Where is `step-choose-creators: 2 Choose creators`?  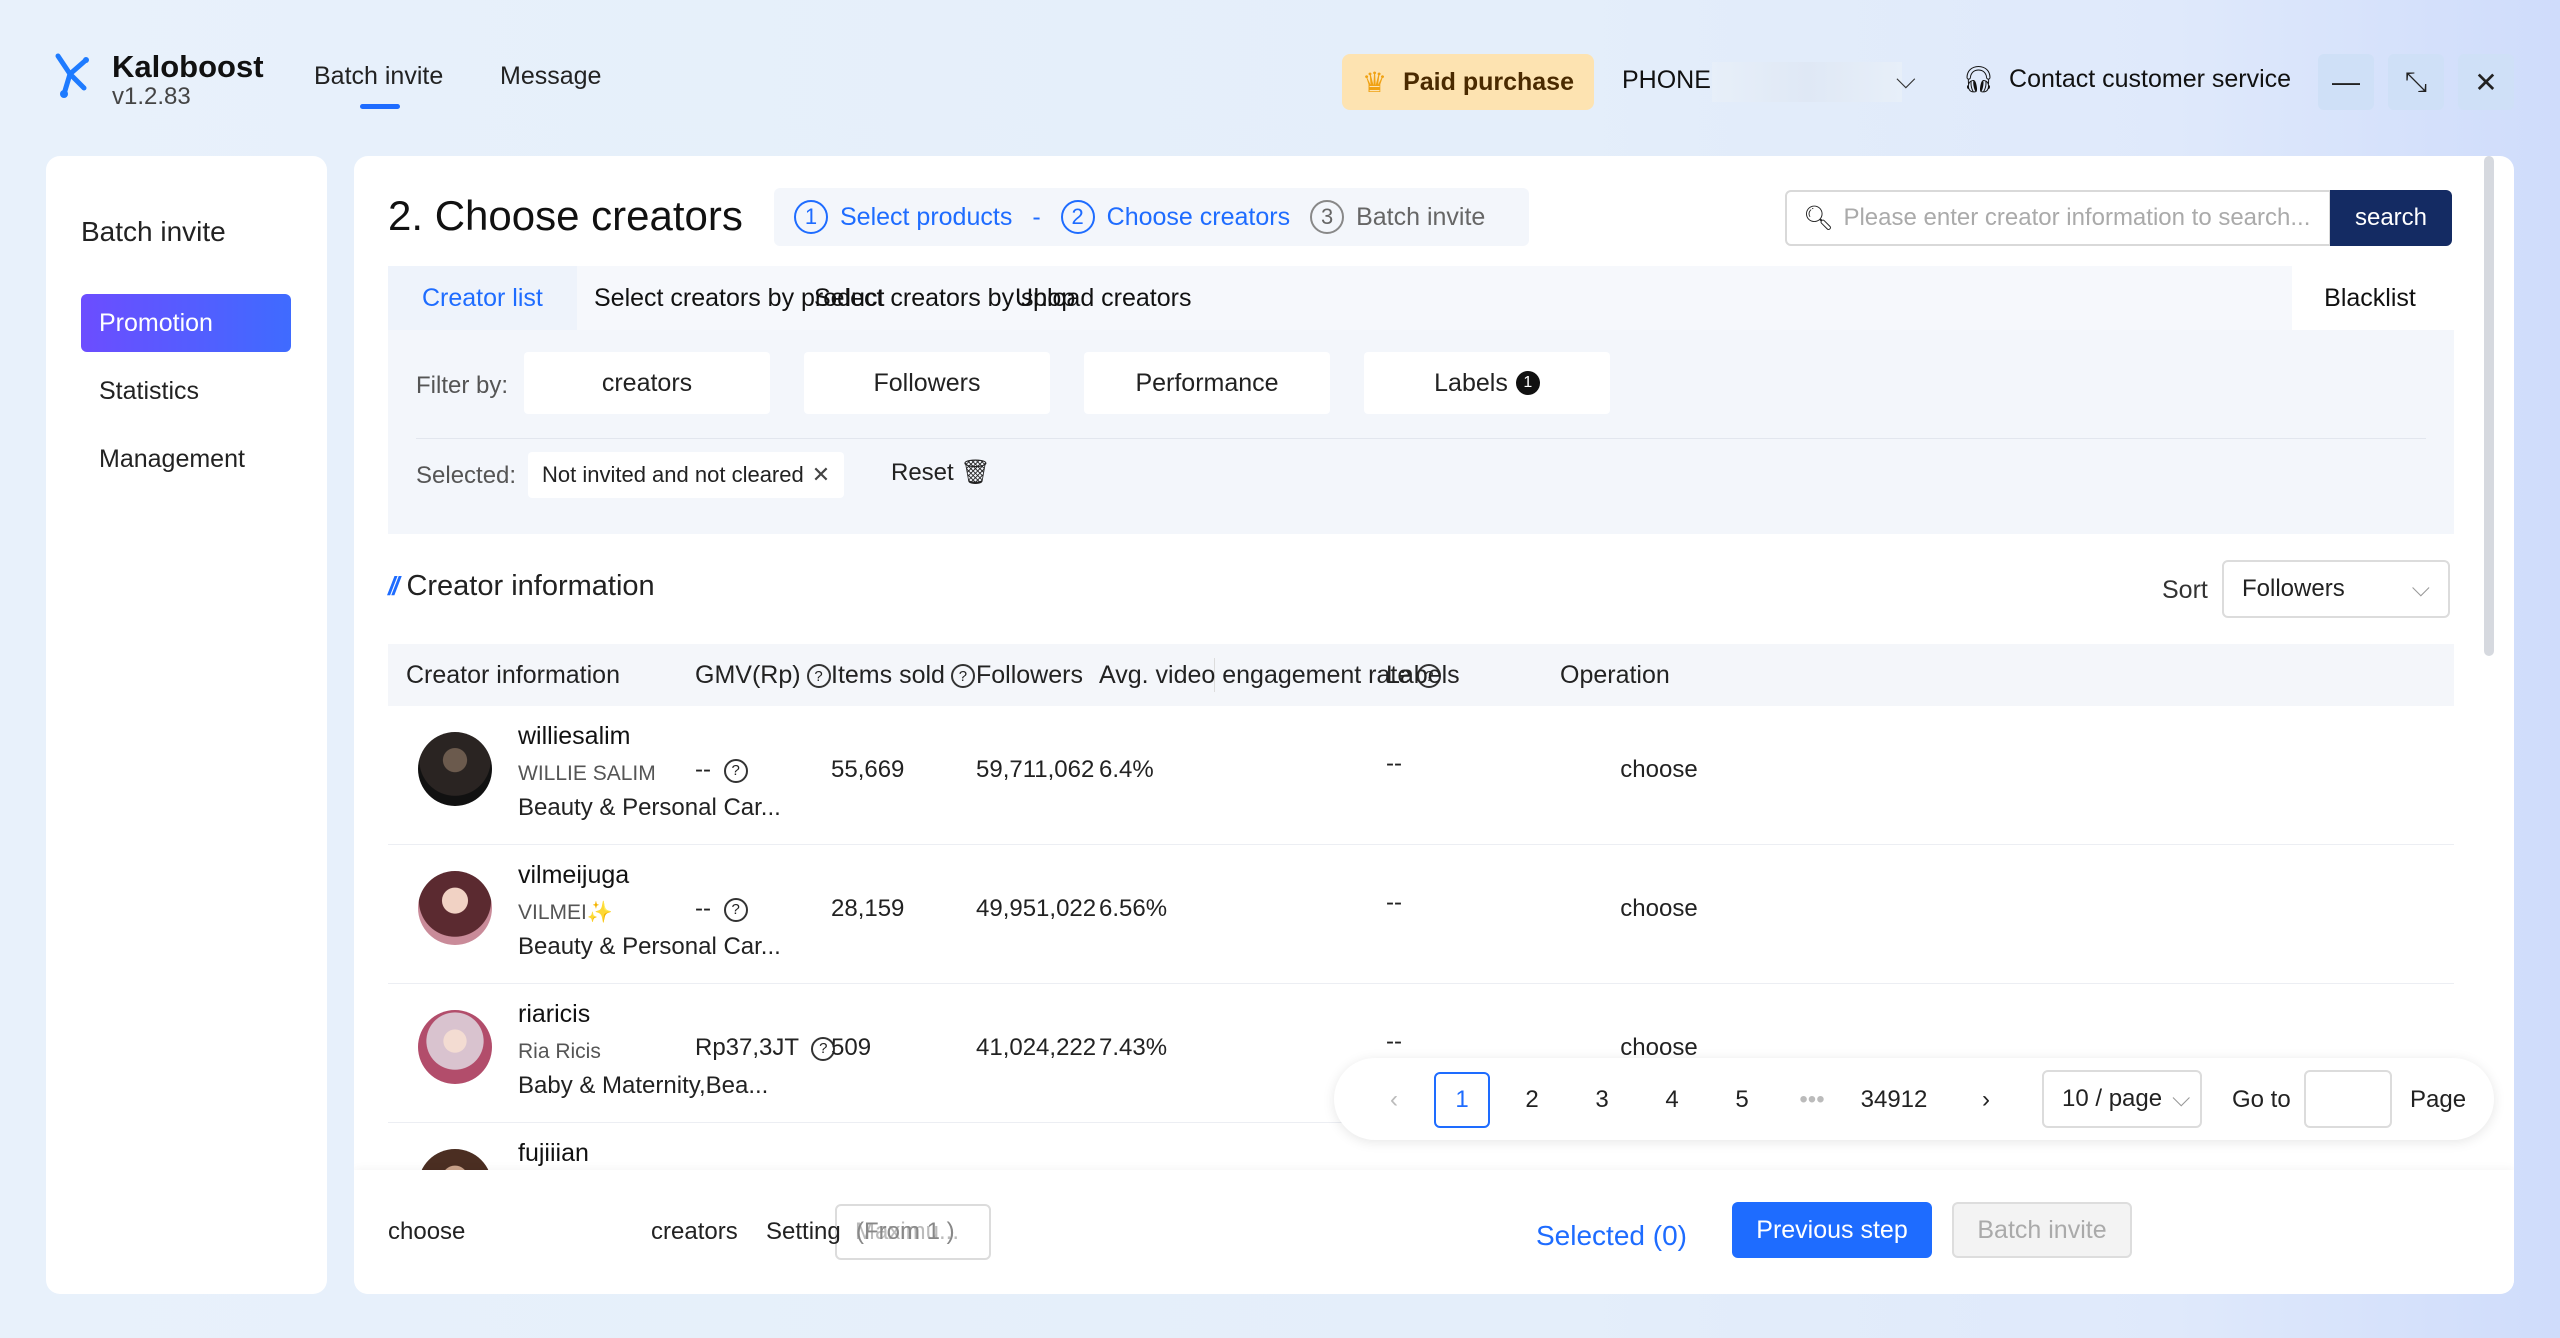
step-choose-creators: 2 Choose creators is located at coordinates (1175, 217).